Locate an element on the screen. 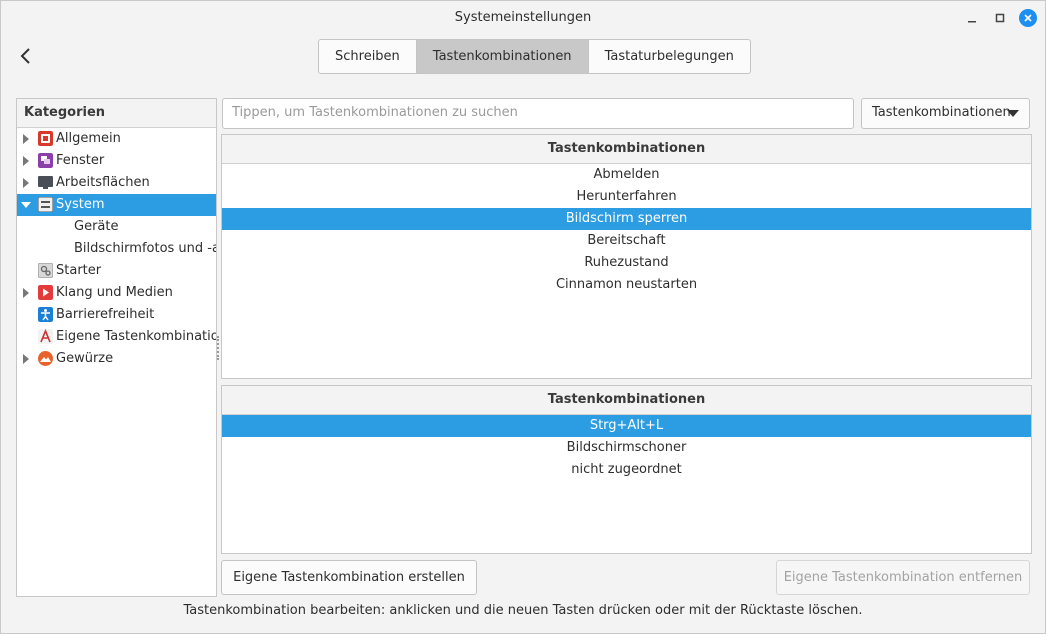 This screenshot has height=634, width=1046. remove-custom-shortcut-button: Eigene Tastenkombination entfernen is located at coordinates (903, 577).